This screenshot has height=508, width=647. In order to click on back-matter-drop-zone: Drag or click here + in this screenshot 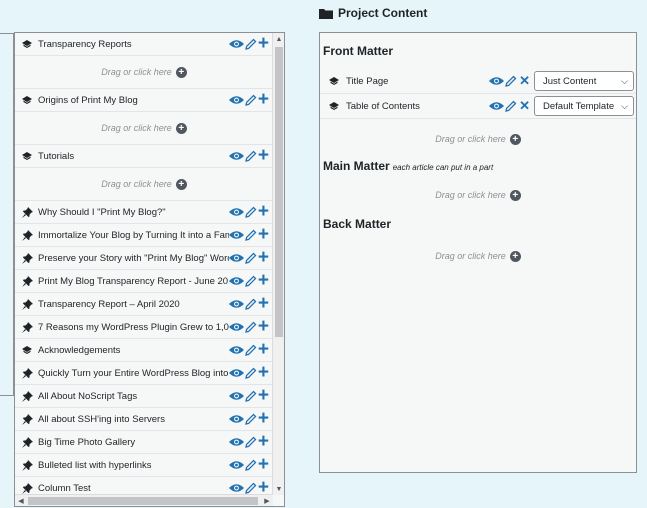, I will do `click(478, 256)`.